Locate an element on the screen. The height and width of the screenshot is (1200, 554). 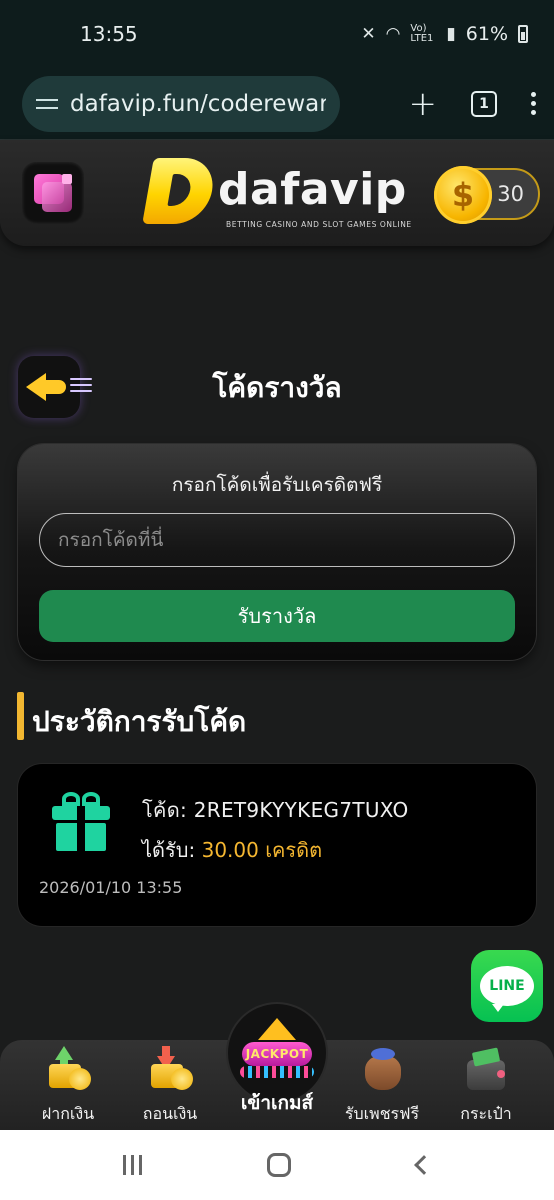
nav-free-gems: รับเพชรฟรี is located at coordinates (382, 1086).